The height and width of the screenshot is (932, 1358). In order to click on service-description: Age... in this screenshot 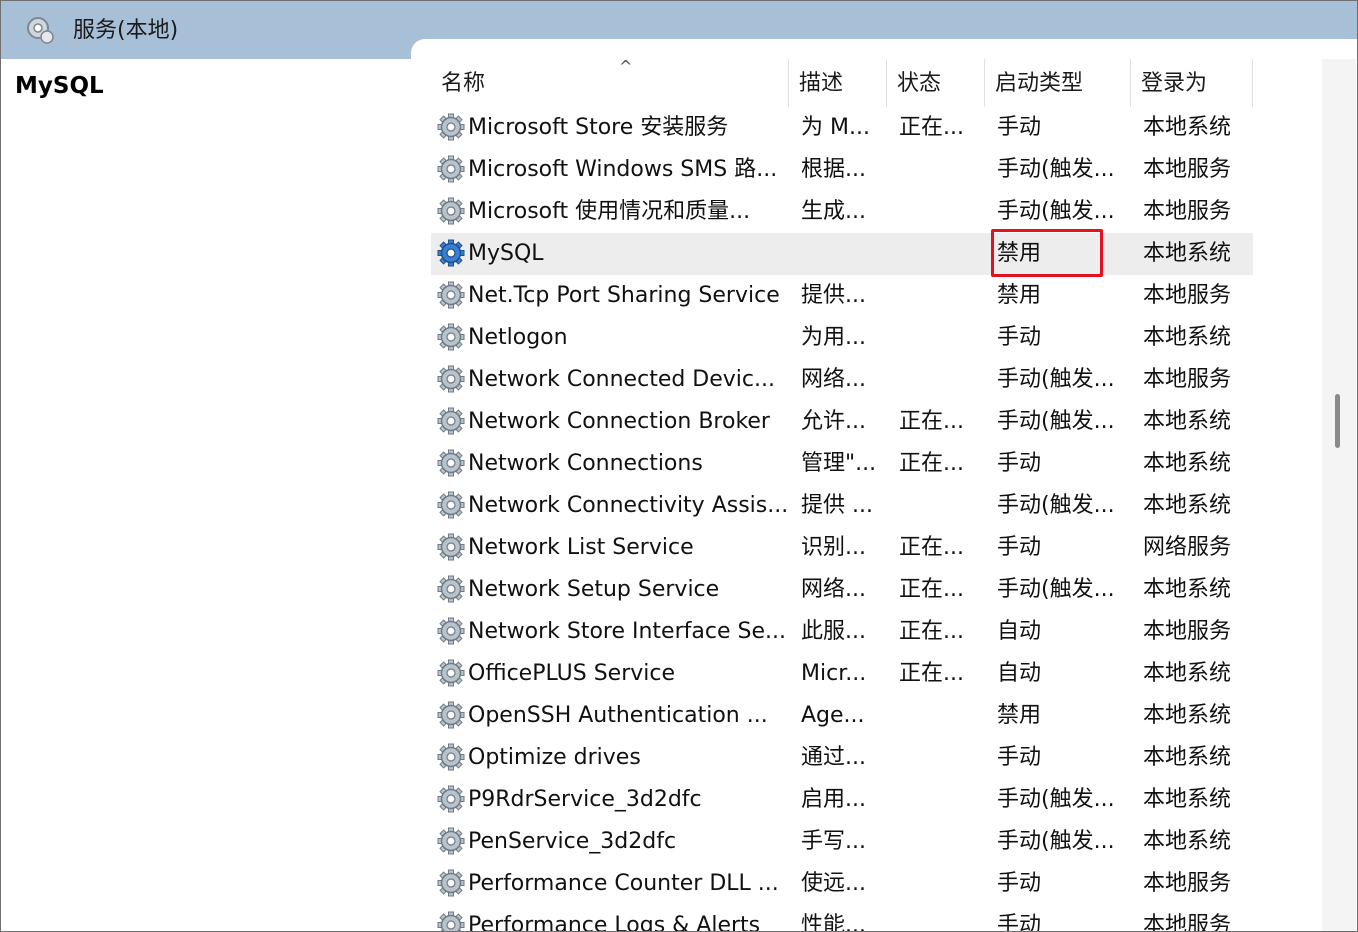, I will do `click(833, 715)`.